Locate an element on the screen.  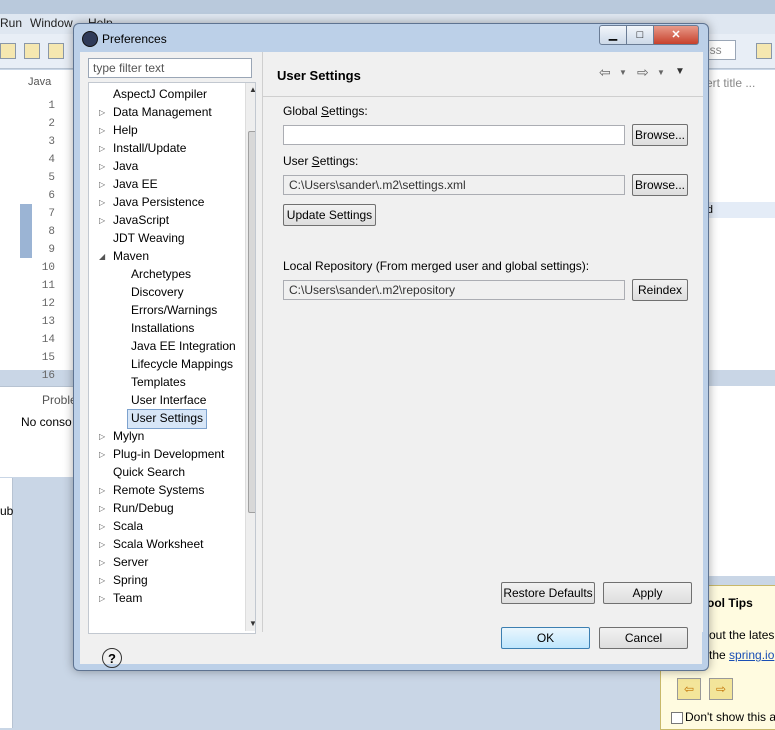
dialog-titlebar: Preferences ▁ □ ✕ is located at coordinates (391, 38).